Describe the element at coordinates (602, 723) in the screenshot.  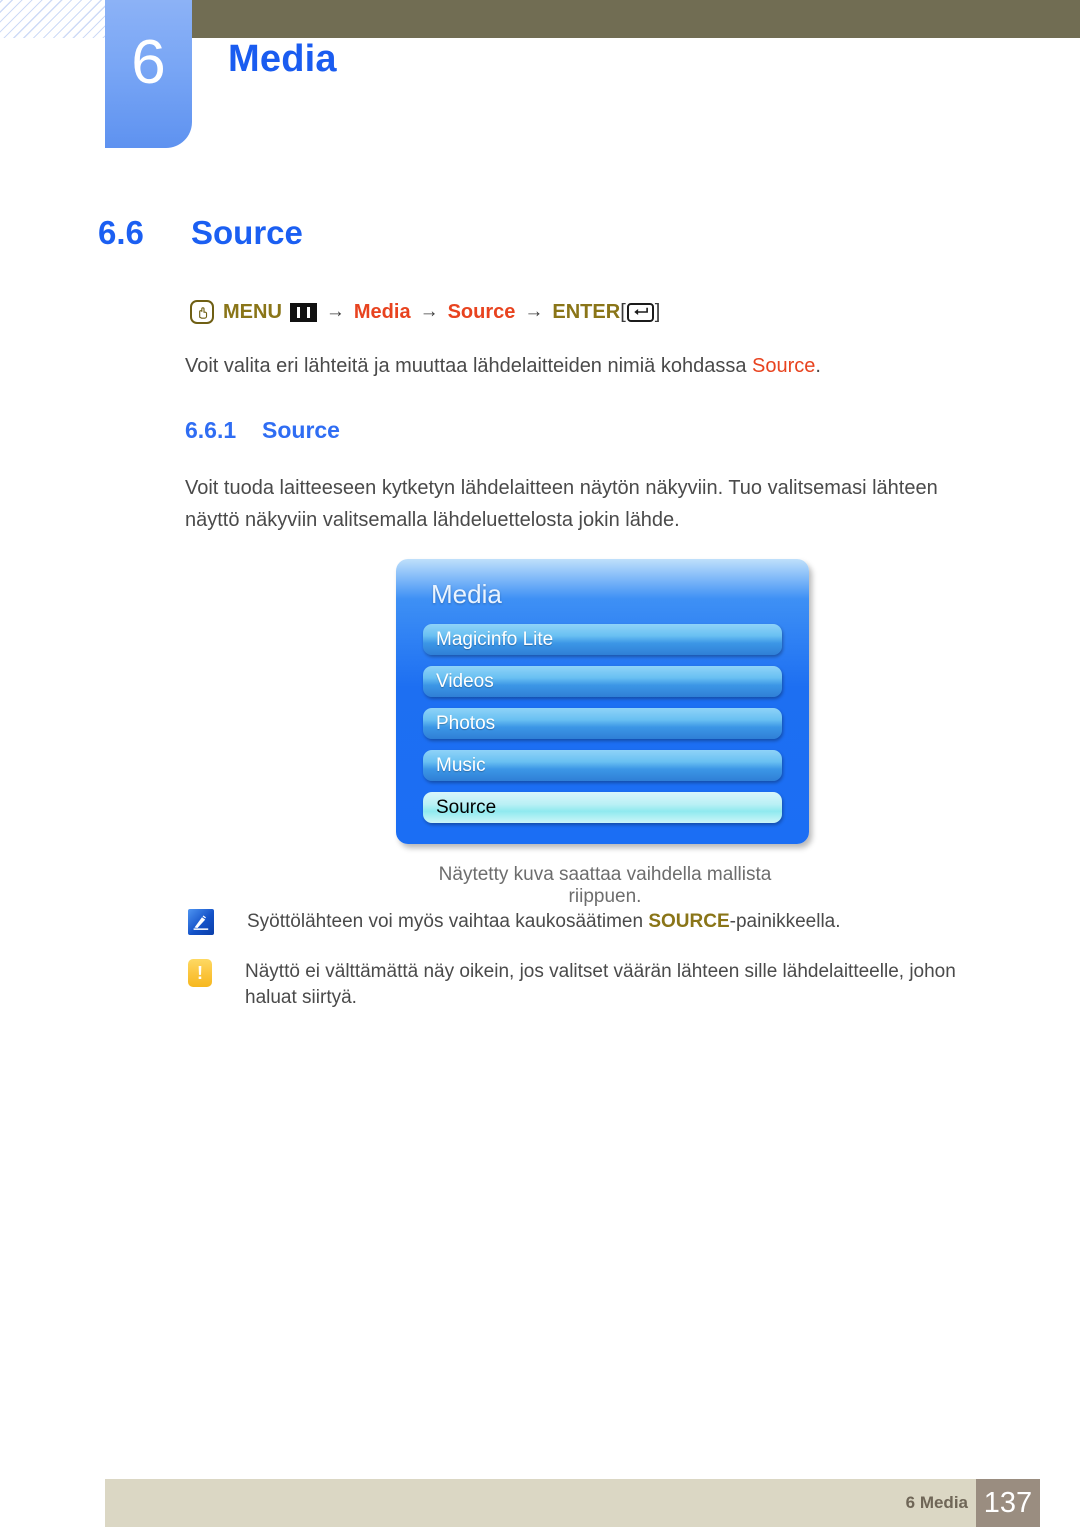
I see `osd-item-photos: Photos` at that location.